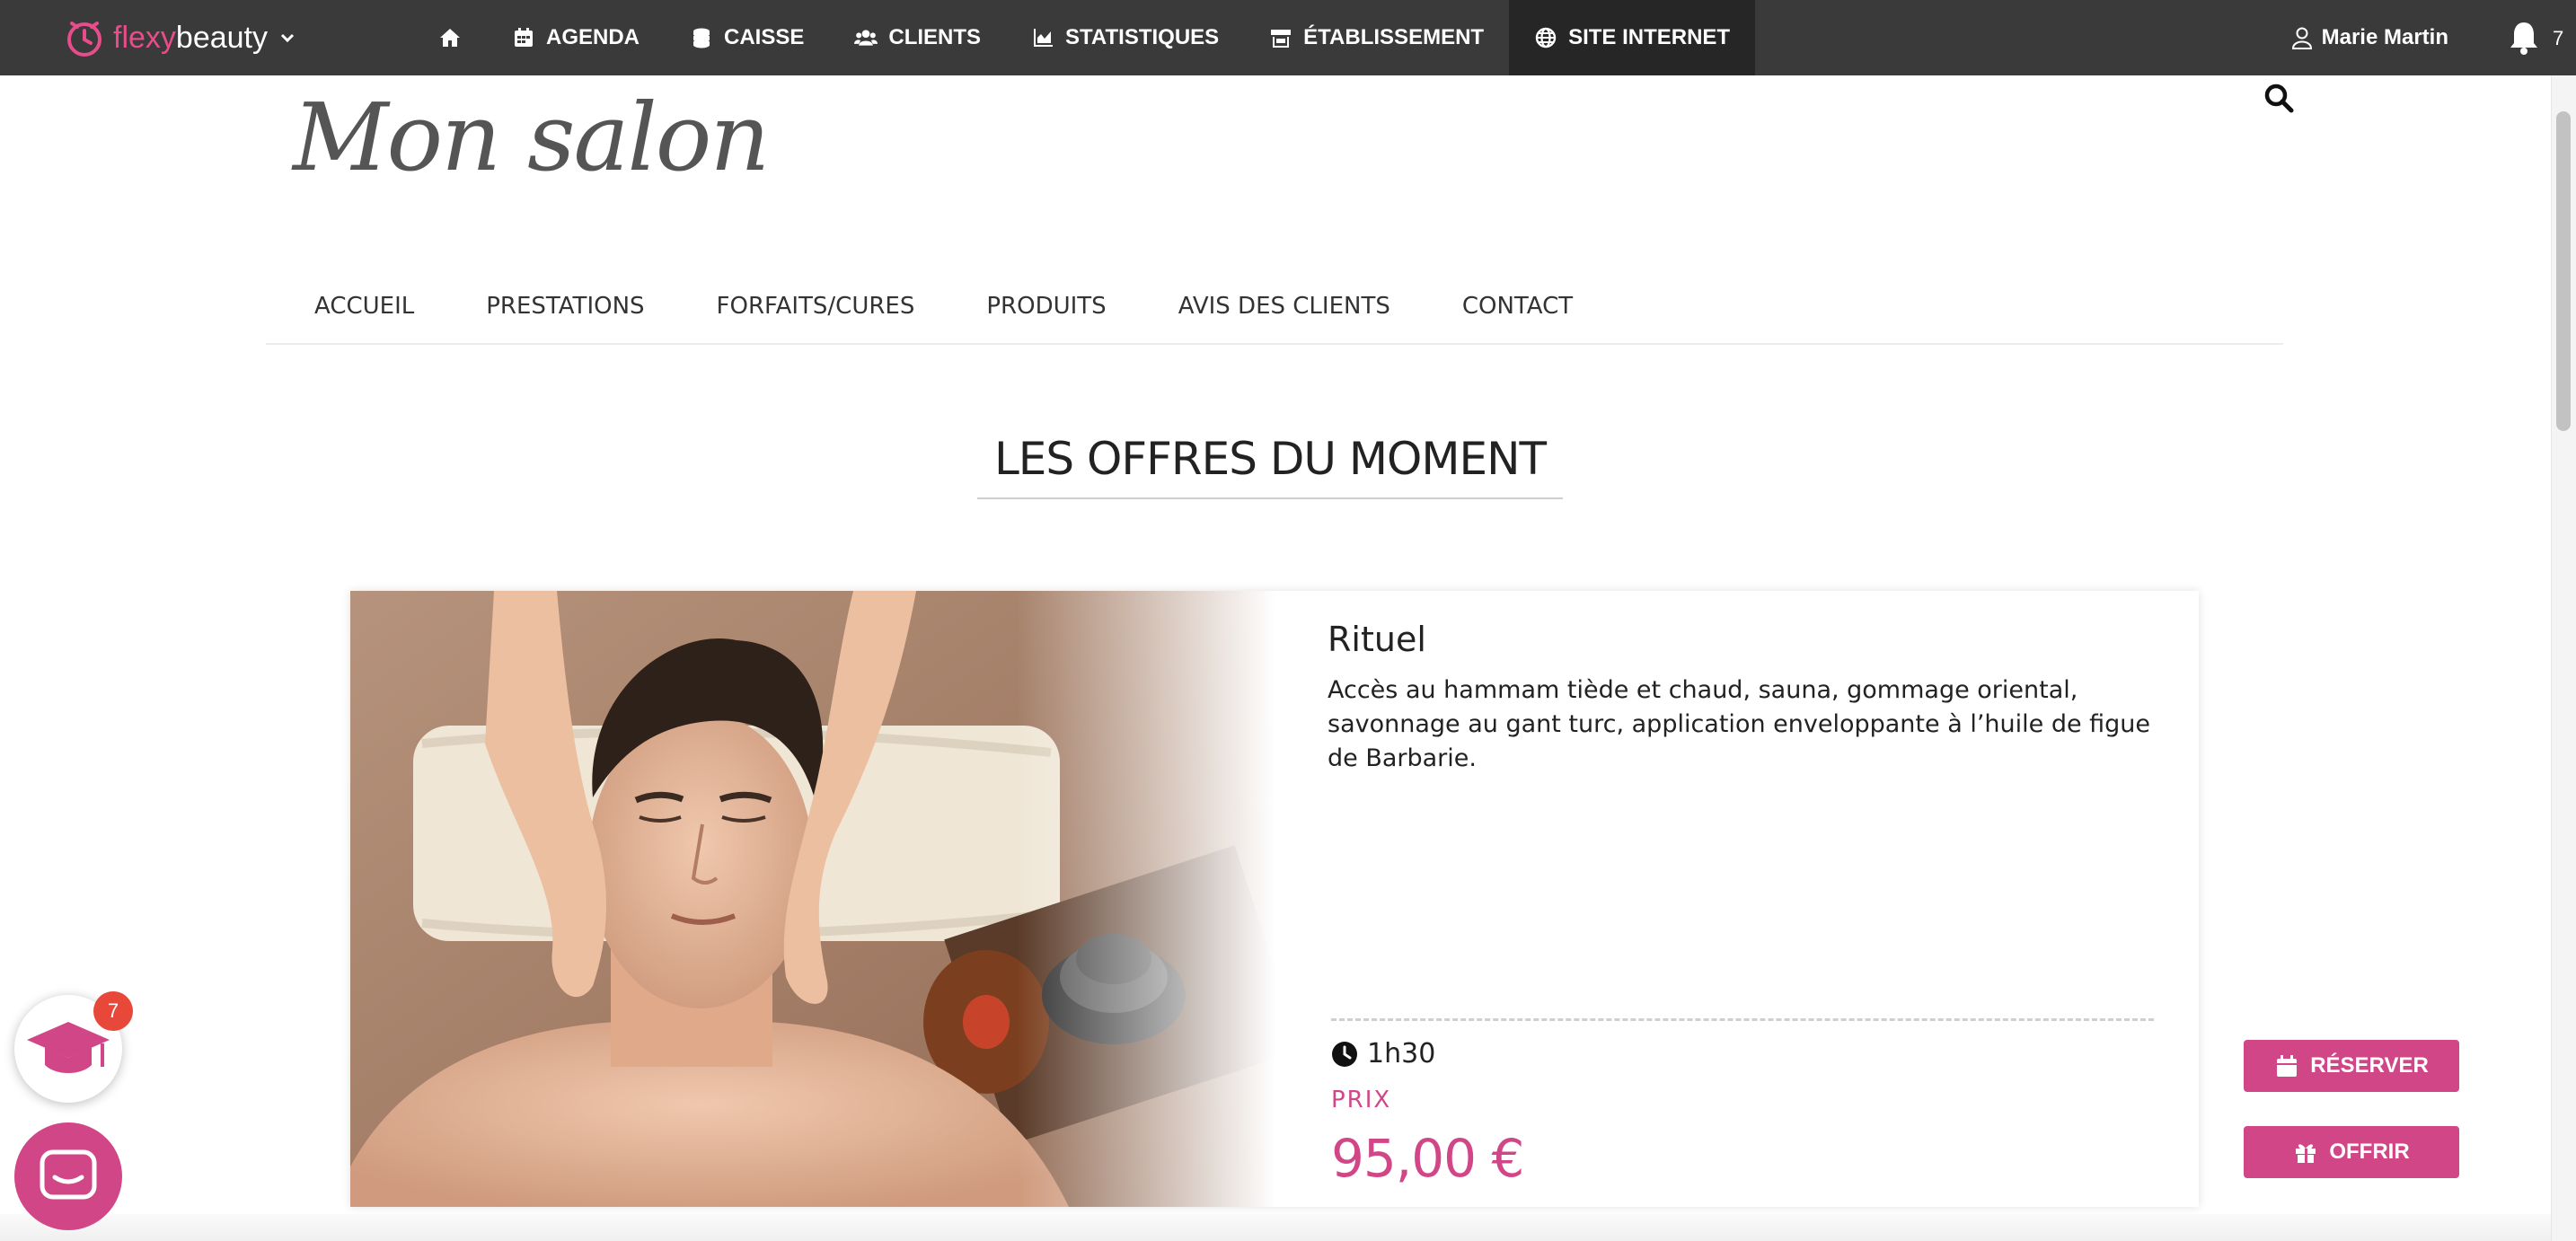 The height and width of the screenshot is (1241, 2576). I want to click on chevron-down-icon, so click(287, 38).